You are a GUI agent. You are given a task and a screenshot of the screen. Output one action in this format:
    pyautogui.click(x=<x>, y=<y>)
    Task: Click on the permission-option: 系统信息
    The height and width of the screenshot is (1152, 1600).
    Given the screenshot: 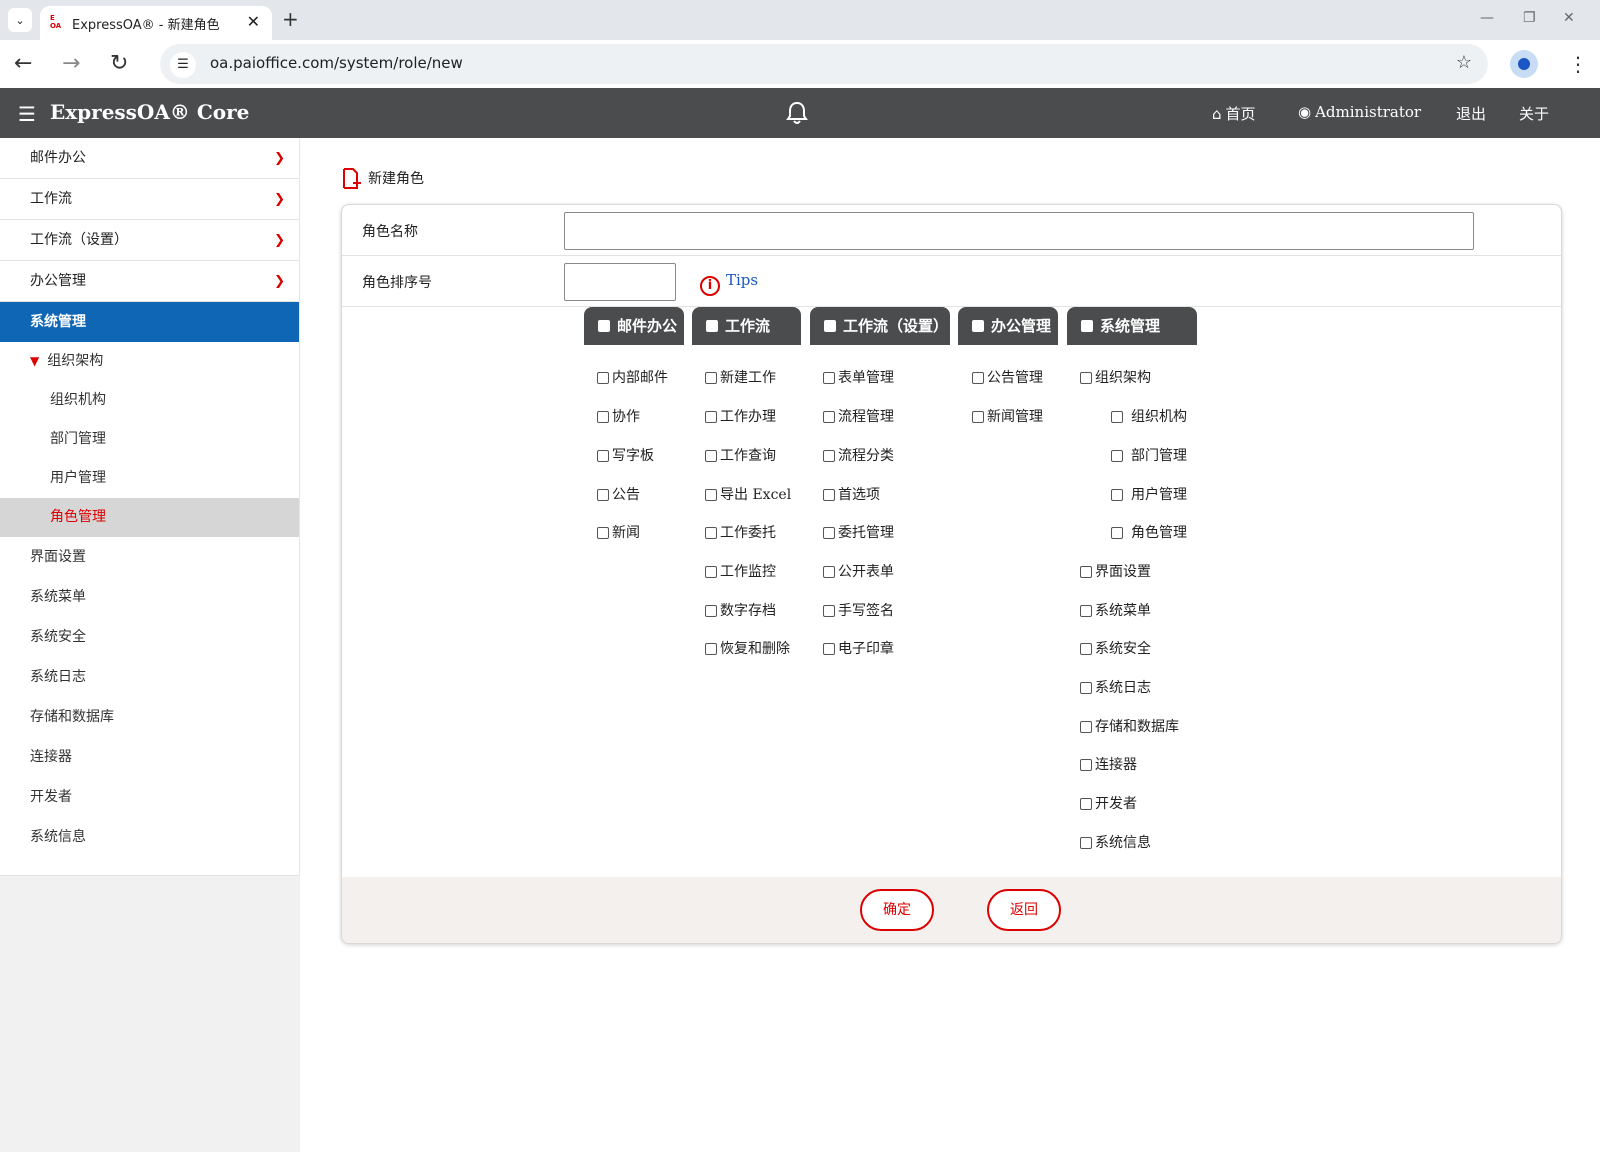 What is the action you would take?
    pyautogui.click(x=1115, y=843)
    